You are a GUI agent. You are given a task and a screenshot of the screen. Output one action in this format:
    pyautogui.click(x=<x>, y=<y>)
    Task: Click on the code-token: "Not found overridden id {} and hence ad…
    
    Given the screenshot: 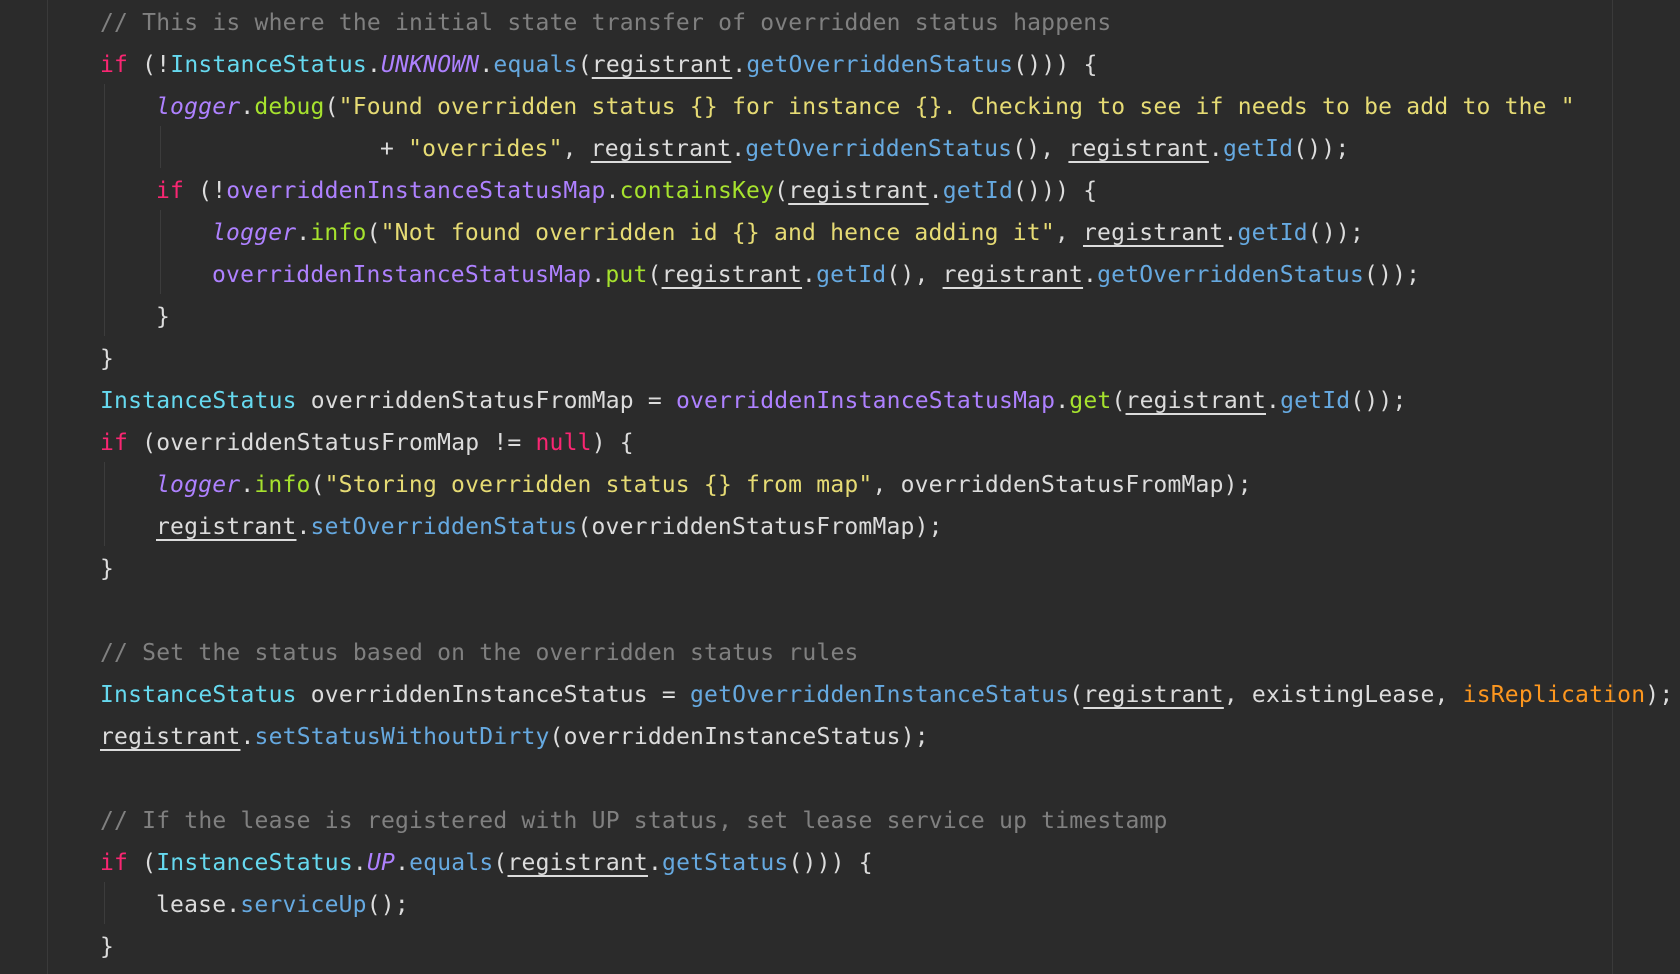 What is the action you would take?
    pyautogui.click(x=717, y=233)
    